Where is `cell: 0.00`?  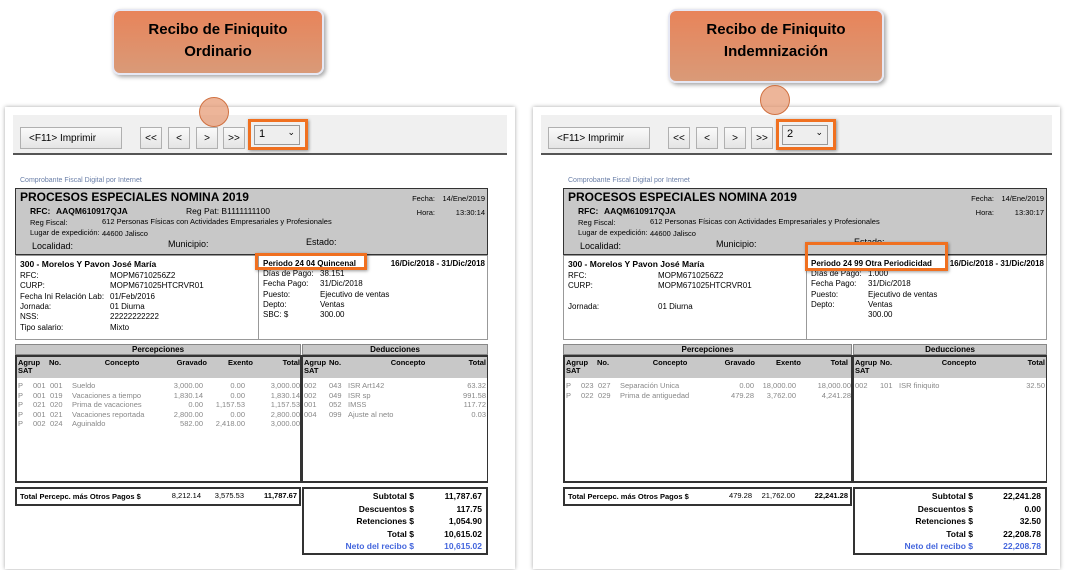 cell: 0.00 is located at coordinates (237, 395).